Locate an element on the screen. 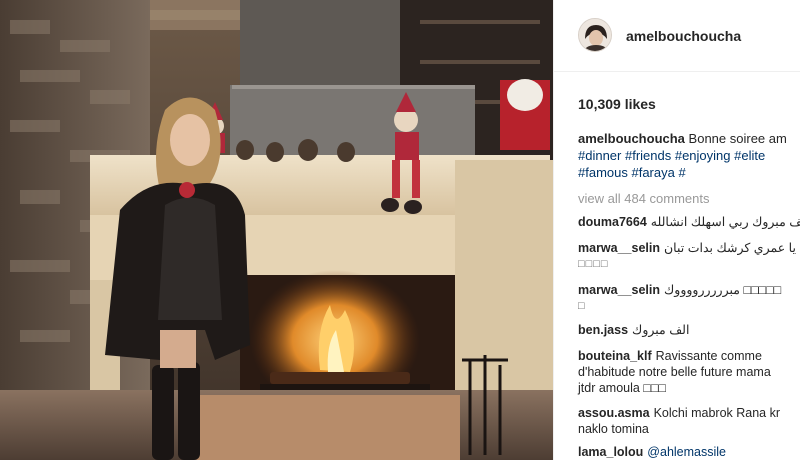  post-header: amelbouchoucha is located at coordinates (677, 36).